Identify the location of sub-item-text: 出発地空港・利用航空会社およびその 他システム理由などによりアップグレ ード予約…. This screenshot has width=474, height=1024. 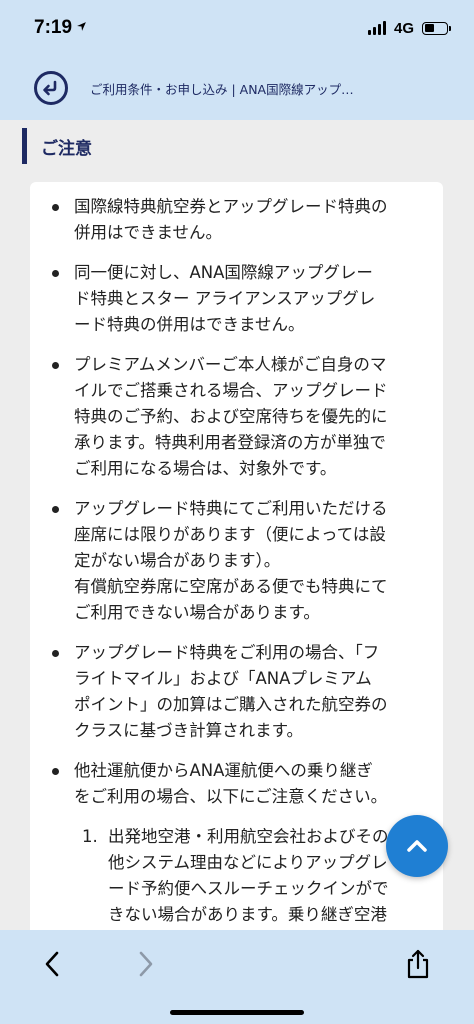
(248, 875).